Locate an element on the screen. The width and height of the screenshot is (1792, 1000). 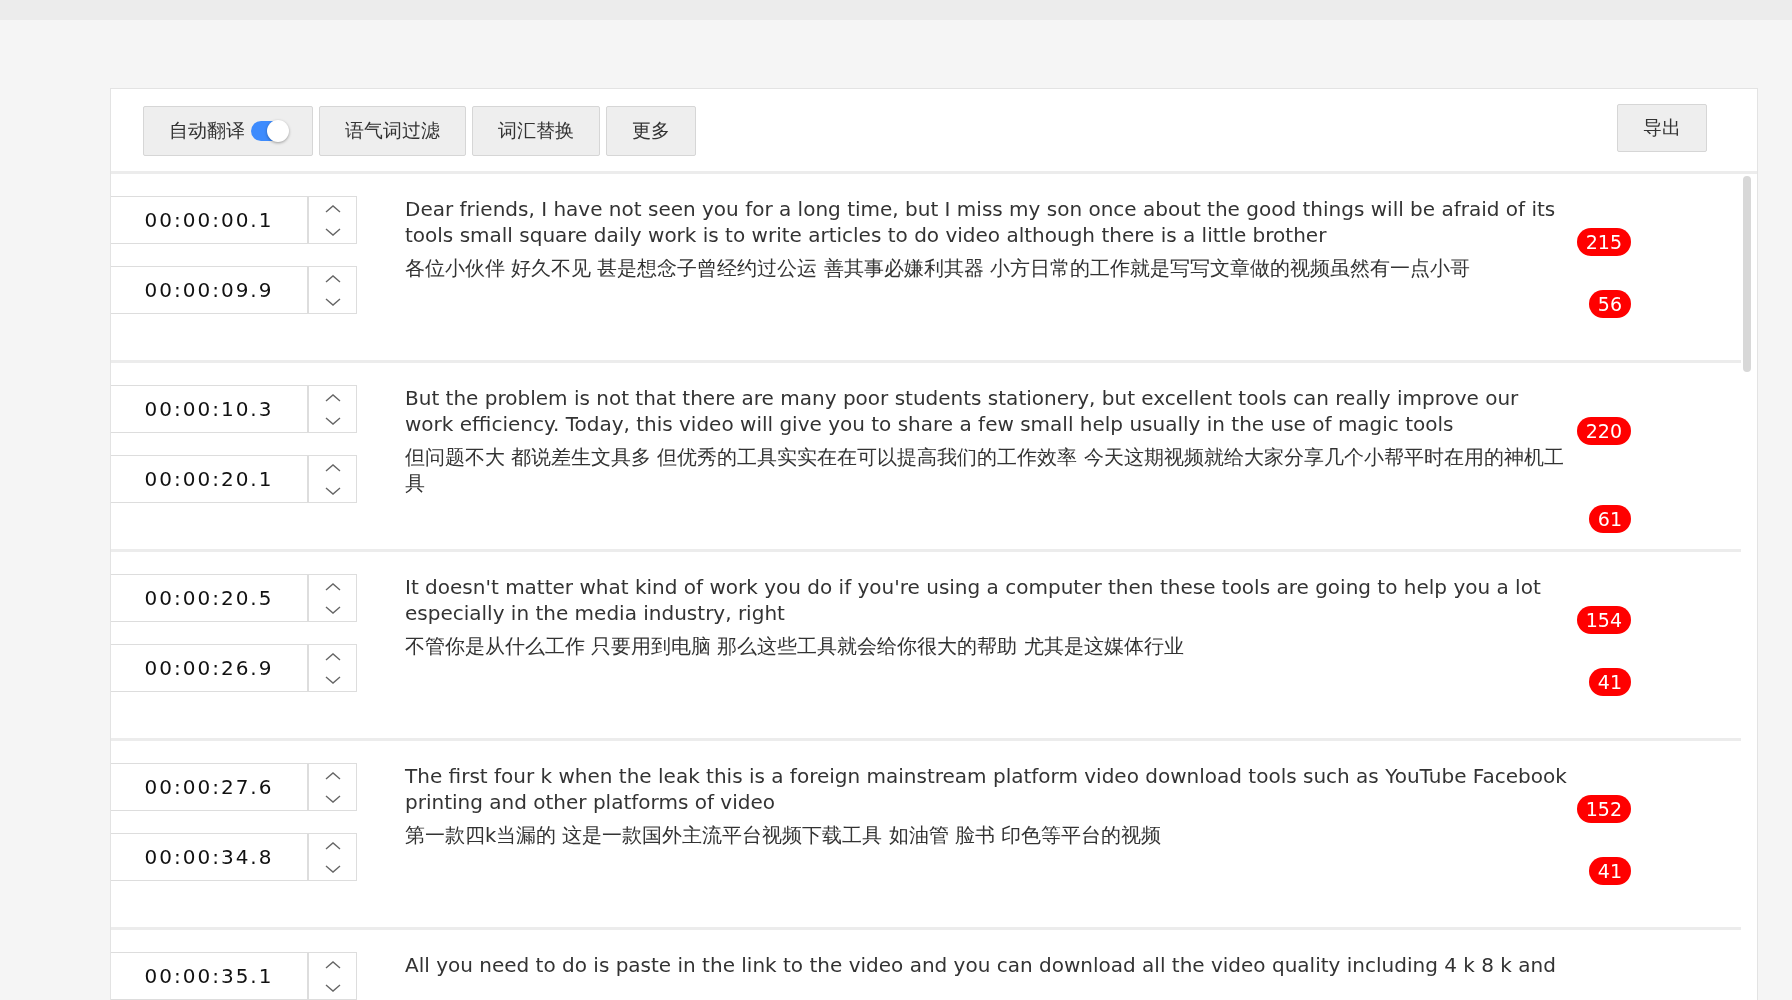
english-subtitle-text: But the problem is not that there are many poor students stationery, but excellent tools can really improve our work efficiency. Today, this video will give you to share a few small help usually in the use of magic tools is located at coordinates (962, 411).